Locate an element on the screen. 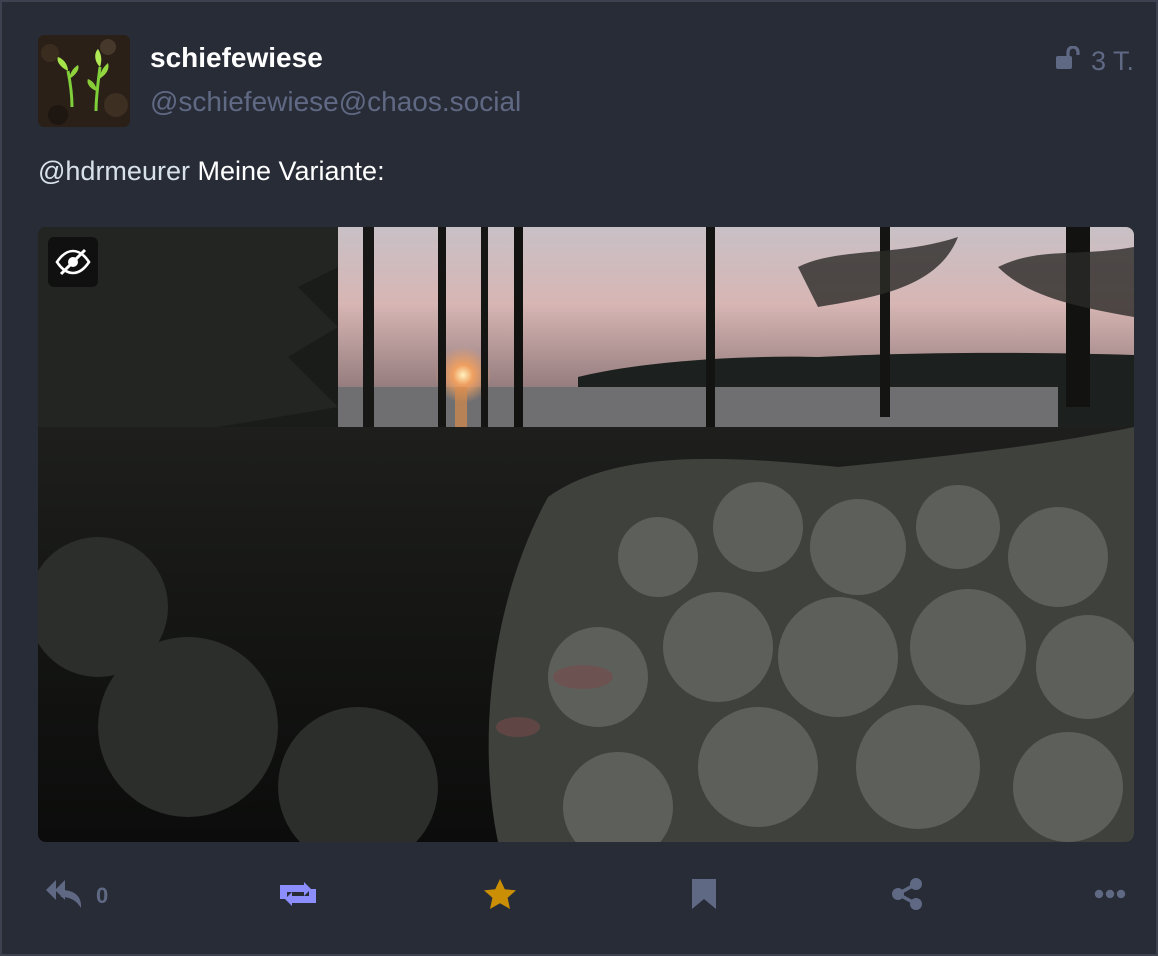 The height and width of the screenshot is (956, 1158). favourite-button is located at coordinates (500, 896).